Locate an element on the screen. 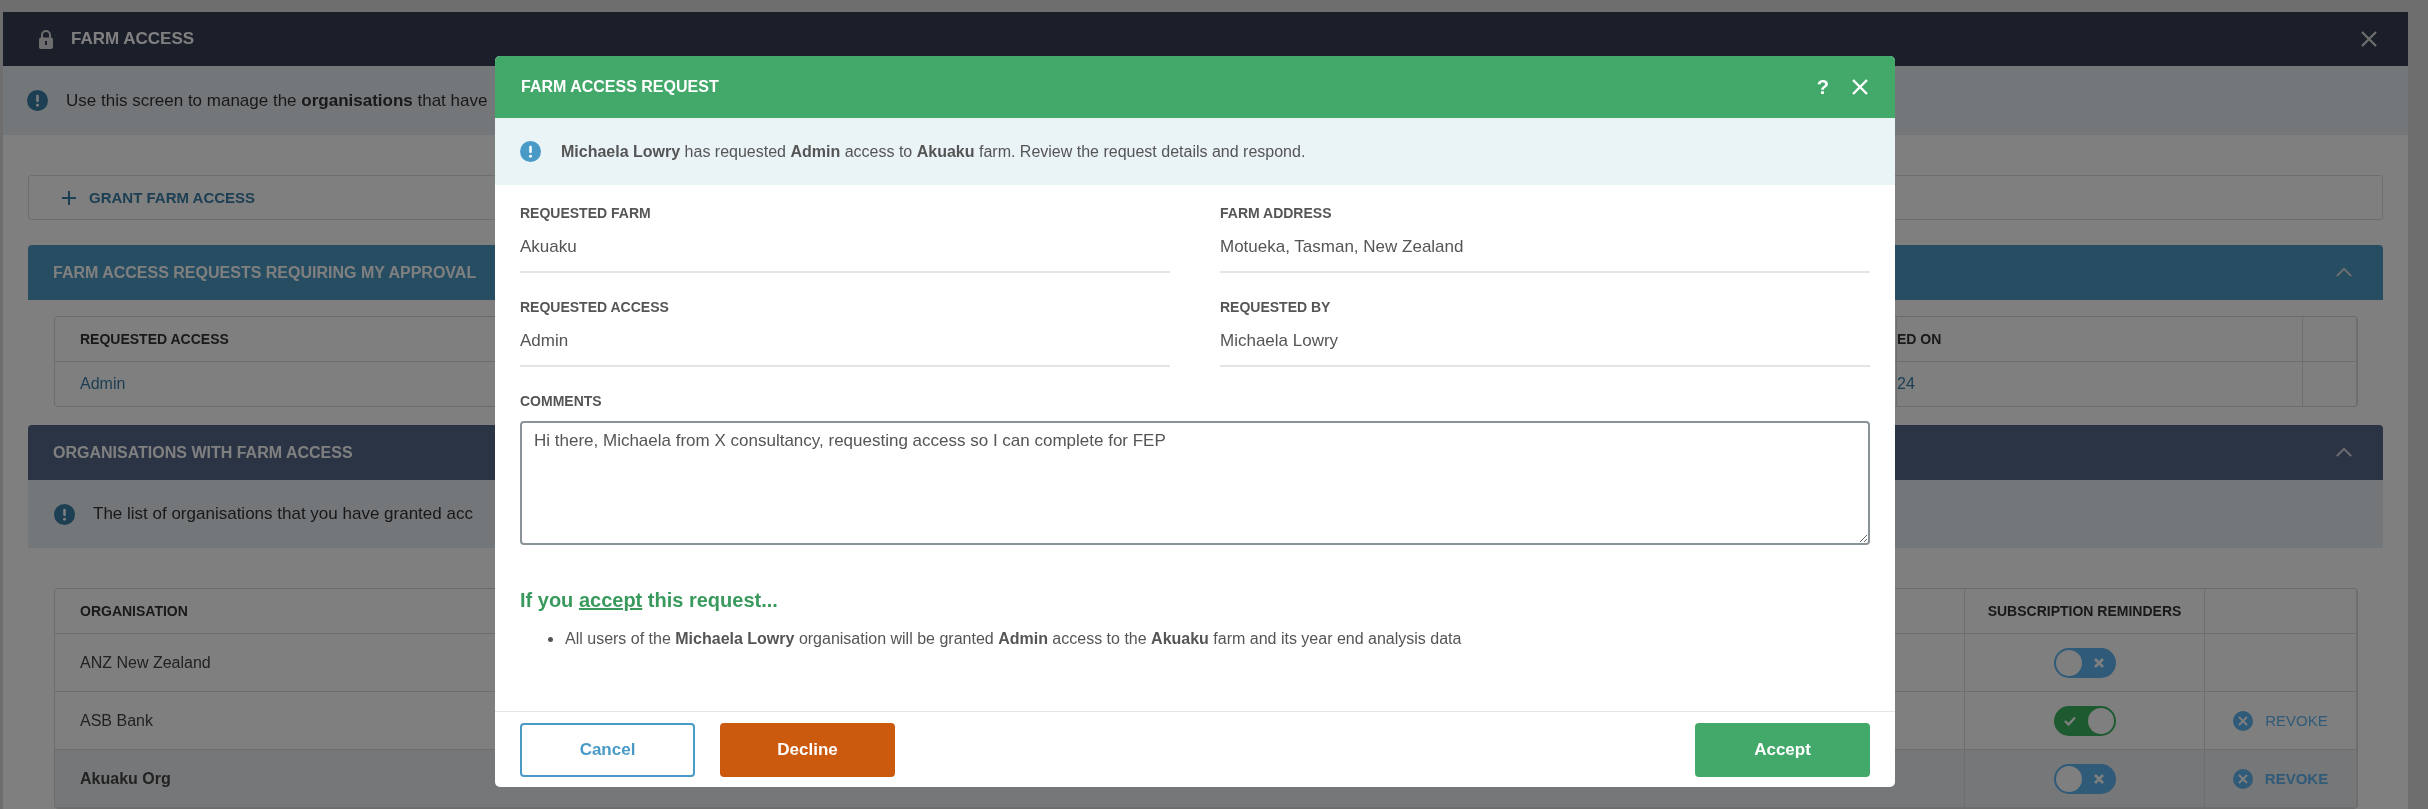 Image resolution: width=2428 pixels, height=809 pixels. field-value: Admin is located at coordinates (845, 349).